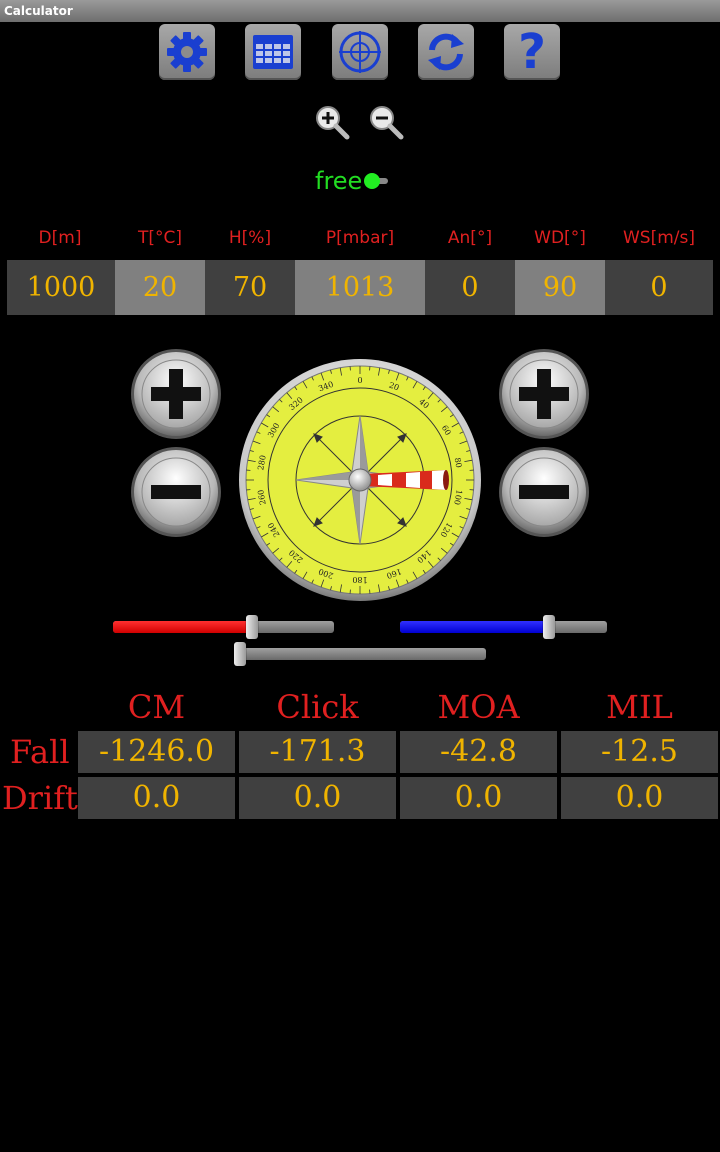 This screenshot has width=720, height=1152. I want to click on title-bar: Calculator, so click(360, 11).